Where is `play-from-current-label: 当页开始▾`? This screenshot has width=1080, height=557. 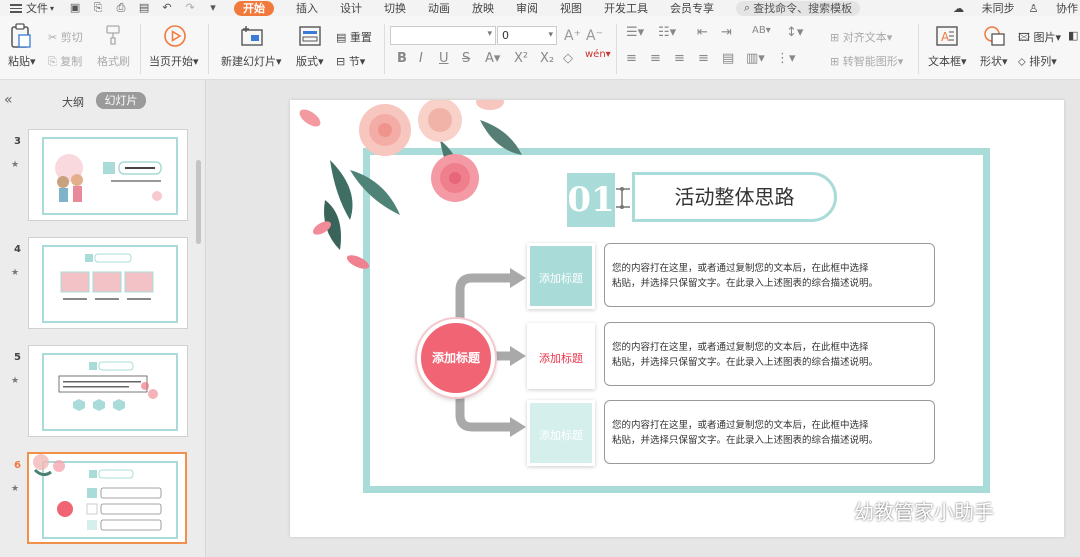
play-from-current-label: 当页开始▾ is located at coordinates (174, 61).